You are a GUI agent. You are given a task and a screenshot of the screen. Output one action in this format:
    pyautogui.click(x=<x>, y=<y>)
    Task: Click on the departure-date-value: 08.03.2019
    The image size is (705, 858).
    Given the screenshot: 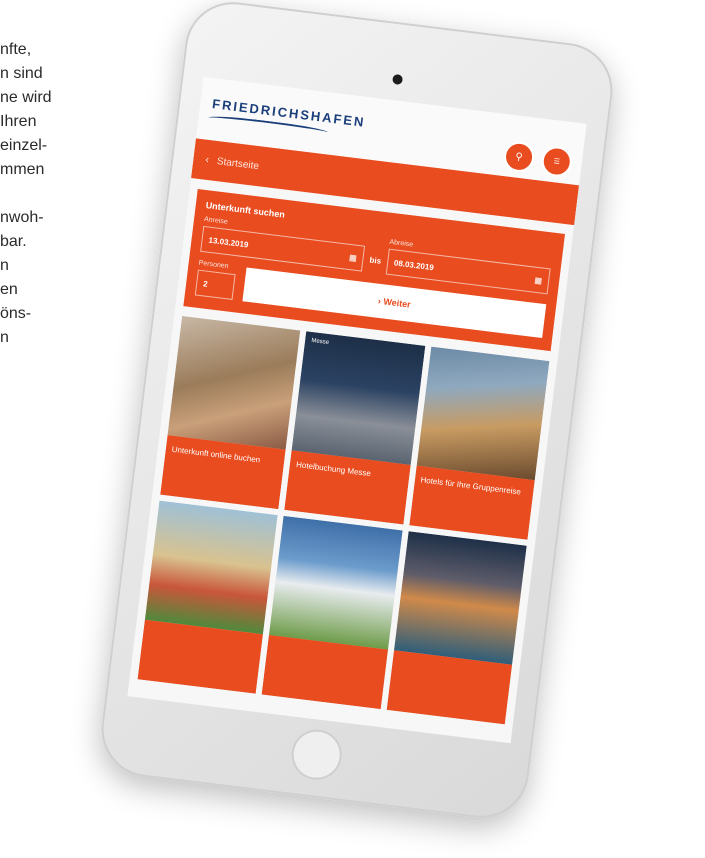 What is the action you would take?
    pyautogui.click(x=414, y=264)
    